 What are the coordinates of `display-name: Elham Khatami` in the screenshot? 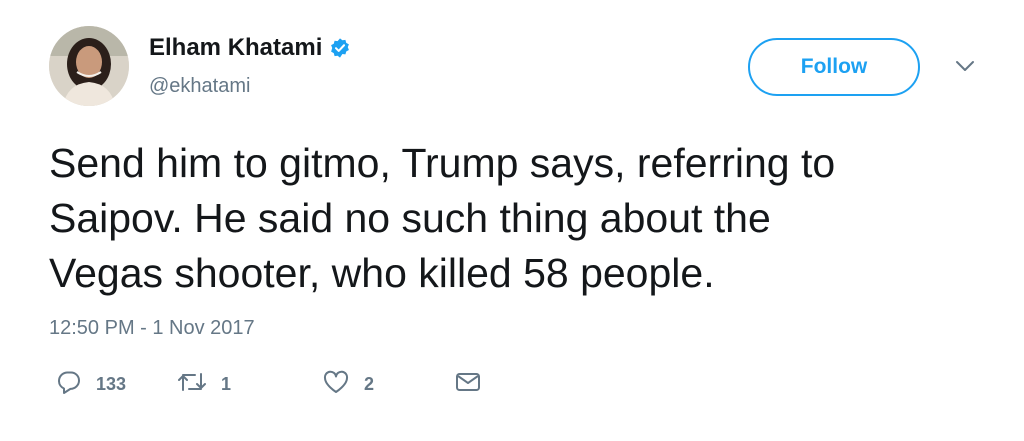 It's located at (250, 48).